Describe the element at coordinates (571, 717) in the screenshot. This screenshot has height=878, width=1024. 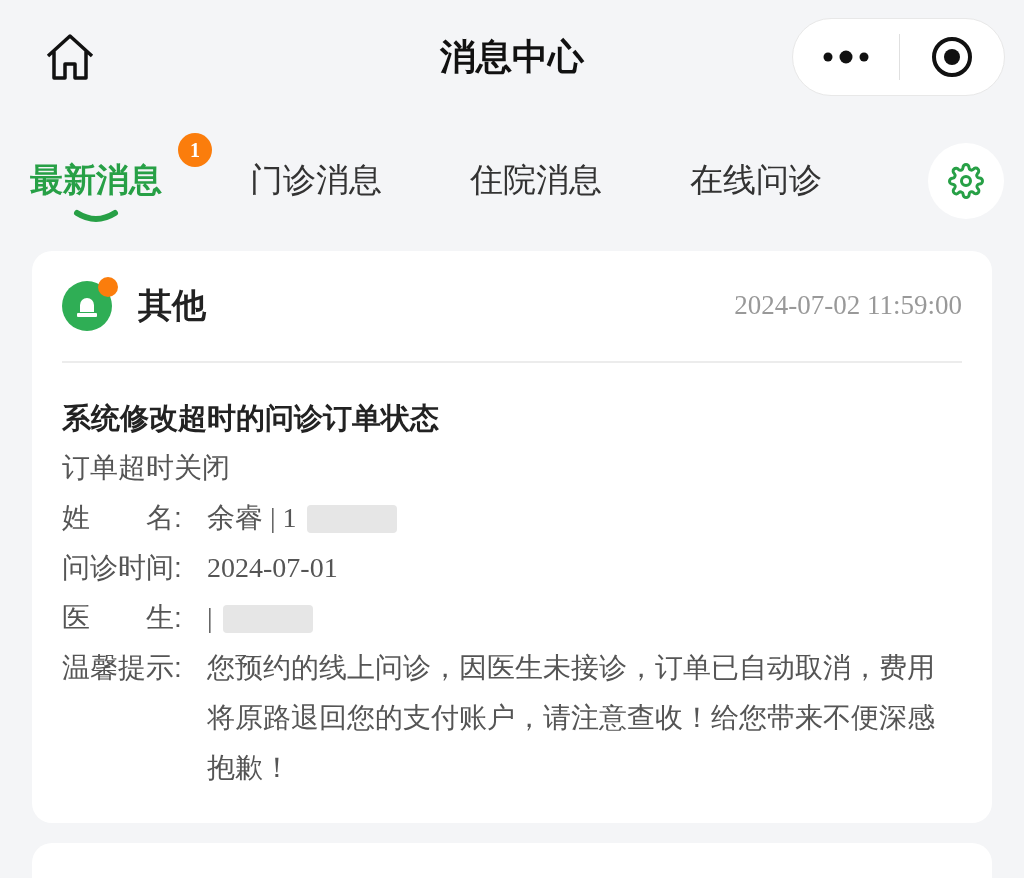
I see `field-value: 您预约的线上问诊，因医生未接诊，订单已自动取消，费用将原路退回您的支付账户，请注意查收！给您带来不便深感抱歉！` at that location.